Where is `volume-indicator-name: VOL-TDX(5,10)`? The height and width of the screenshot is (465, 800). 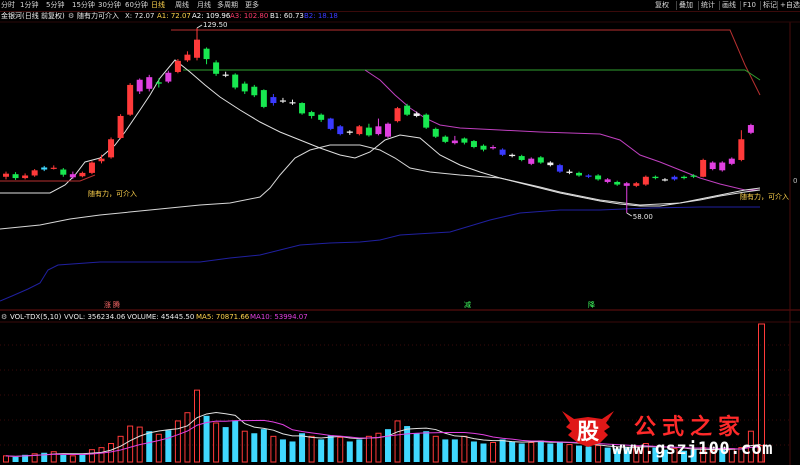 volume-indicator-name: VOL-TDX(5,10) is located at coordinates (35, 317).